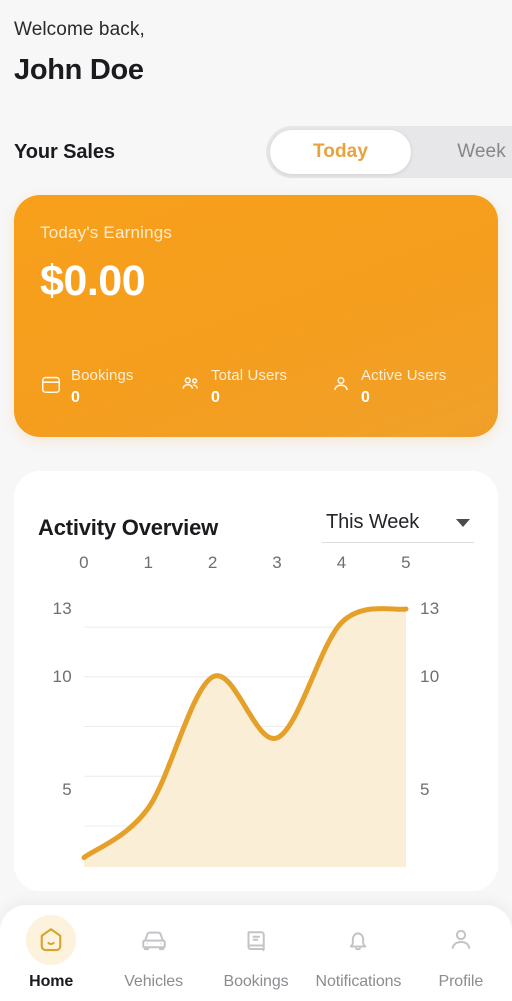  Describe the element at coordinates (373, 522) in the screenshot. I see `range-selected-label: This Week` at that location.